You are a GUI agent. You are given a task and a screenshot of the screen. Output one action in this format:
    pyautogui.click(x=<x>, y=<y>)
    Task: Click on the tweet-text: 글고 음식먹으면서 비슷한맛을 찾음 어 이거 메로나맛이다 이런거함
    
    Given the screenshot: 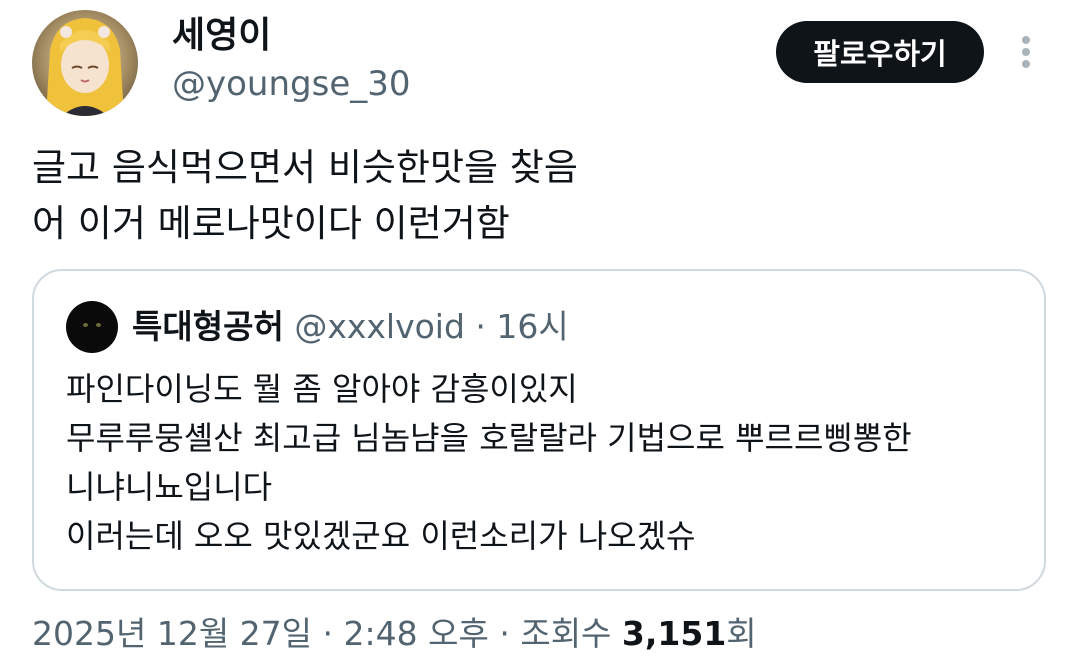 What is the action you would take?
    pyautogui.click(x=305, y=196)
    